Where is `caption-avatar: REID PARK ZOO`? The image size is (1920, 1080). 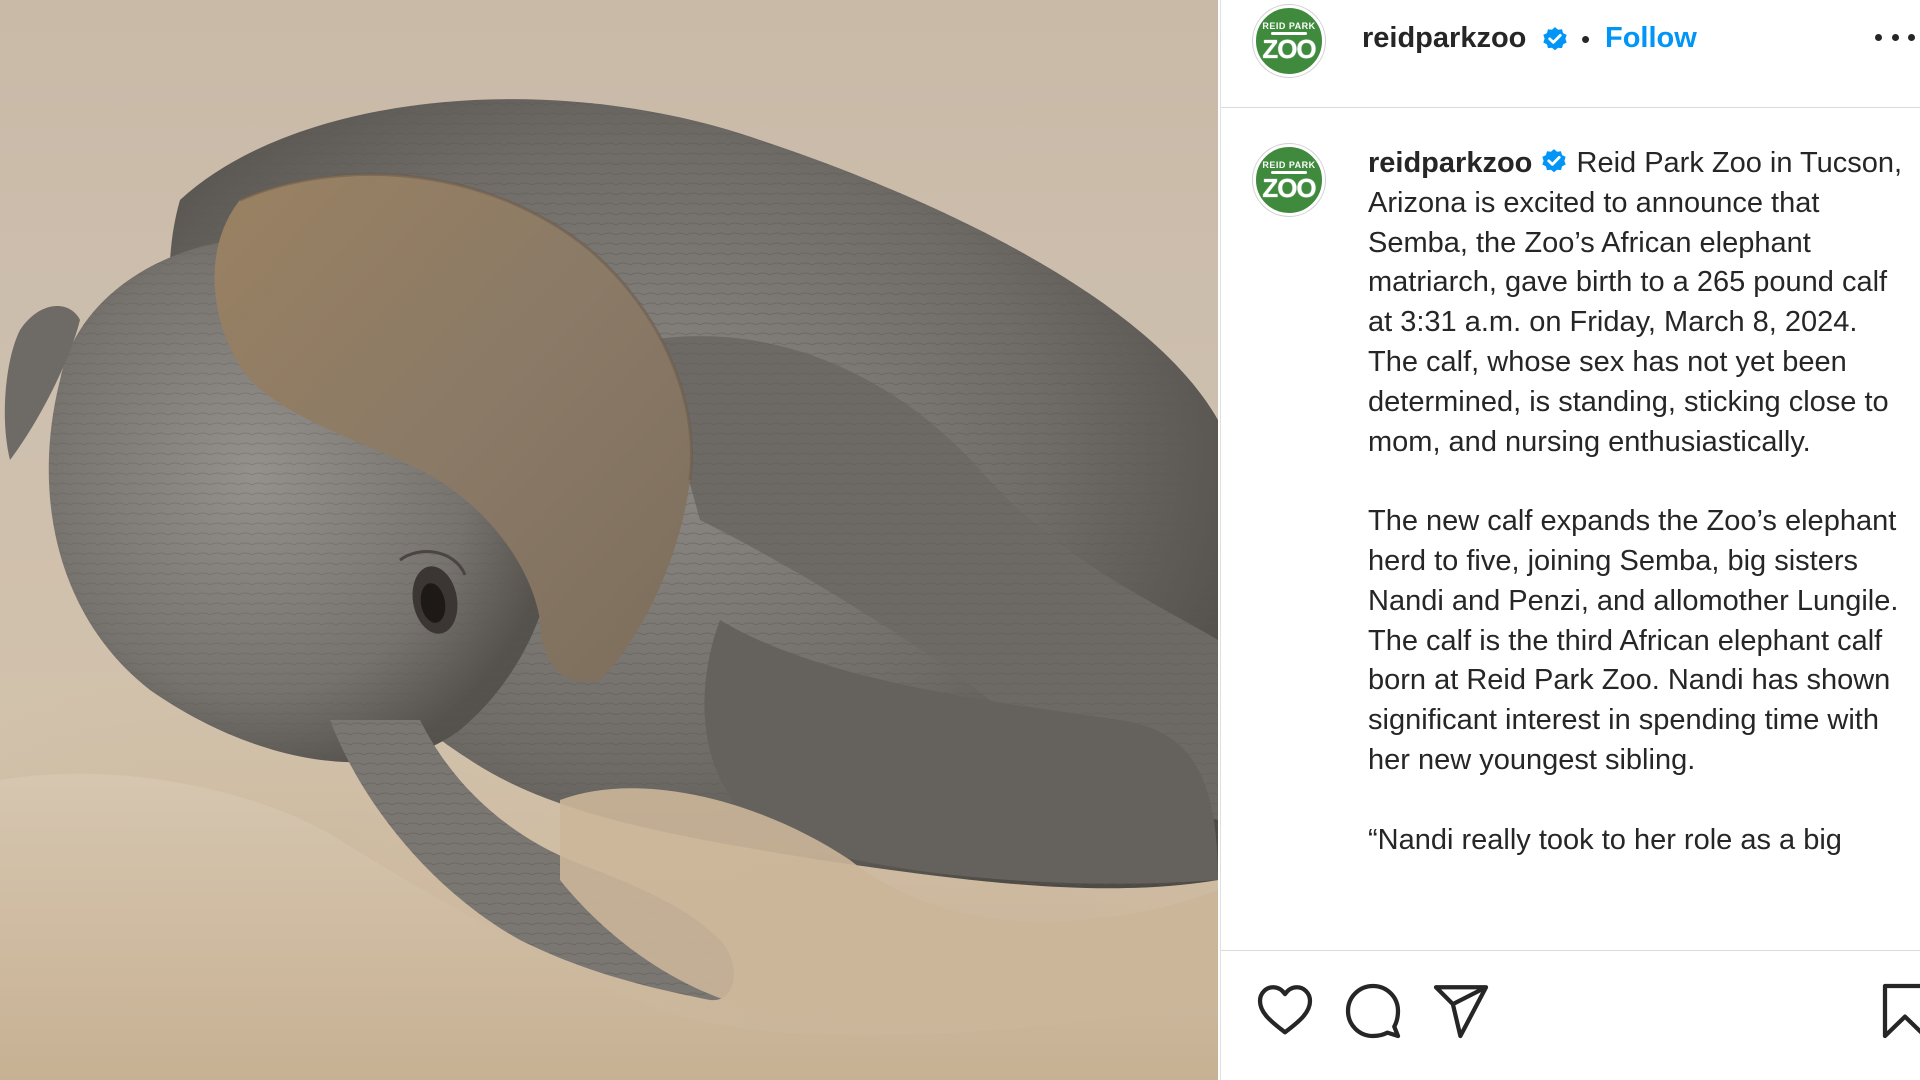 caption-avatar: REID PARK ZOO is located at coordinates (1289, 180).